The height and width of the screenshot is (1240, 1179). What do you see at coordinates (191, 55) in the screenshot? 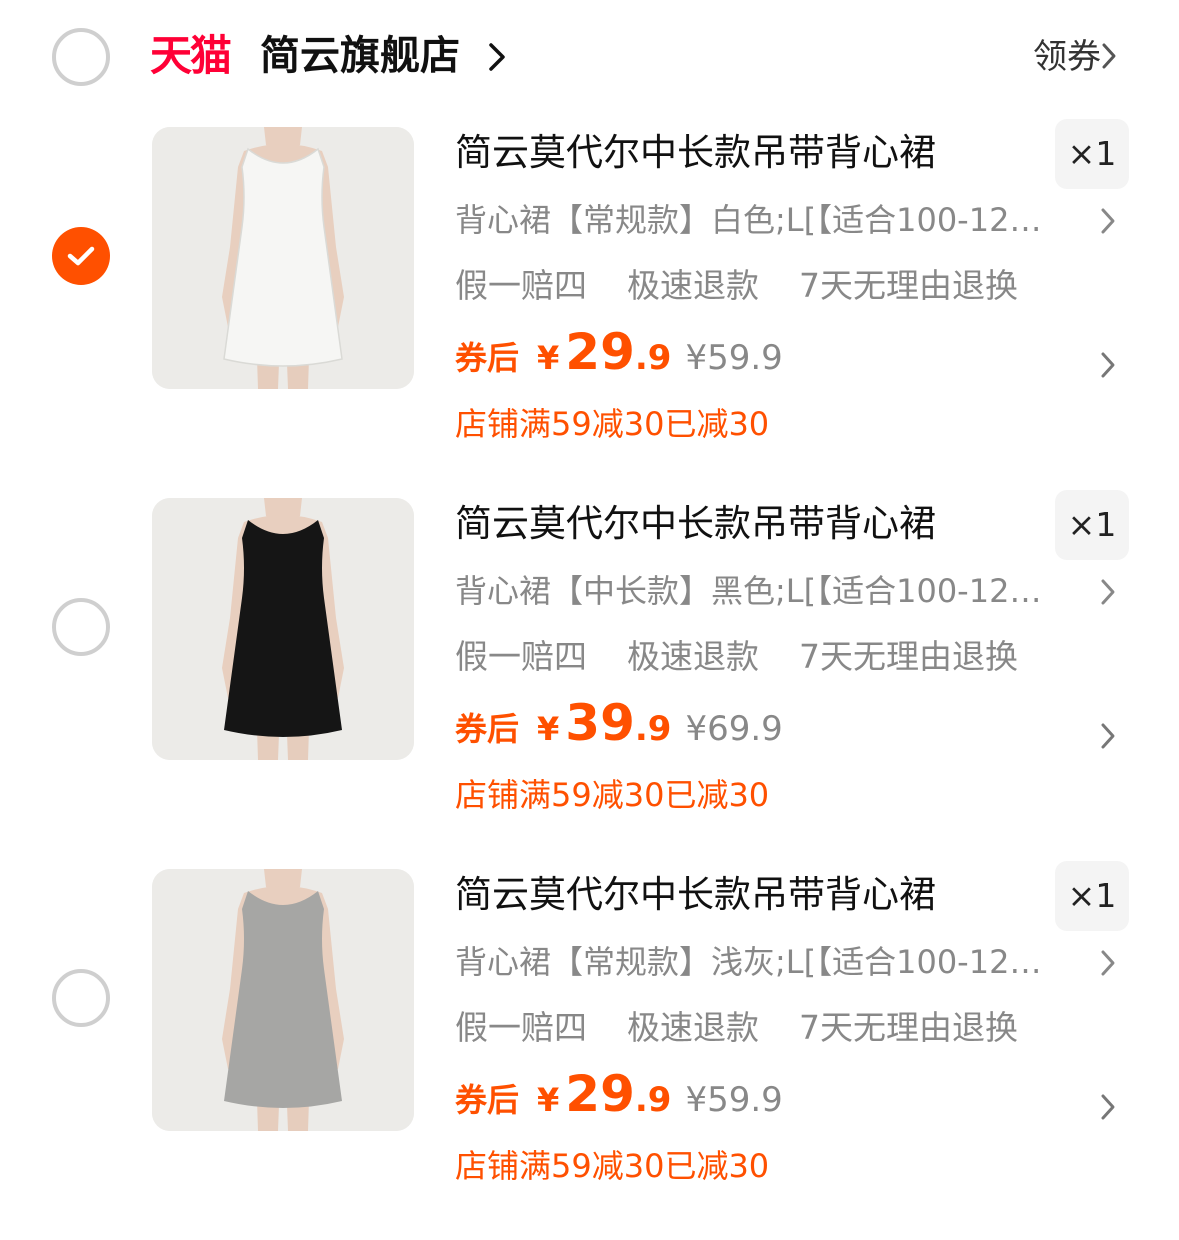
I see `tmall-logo: 天猫` at bounding box center [191, 55].